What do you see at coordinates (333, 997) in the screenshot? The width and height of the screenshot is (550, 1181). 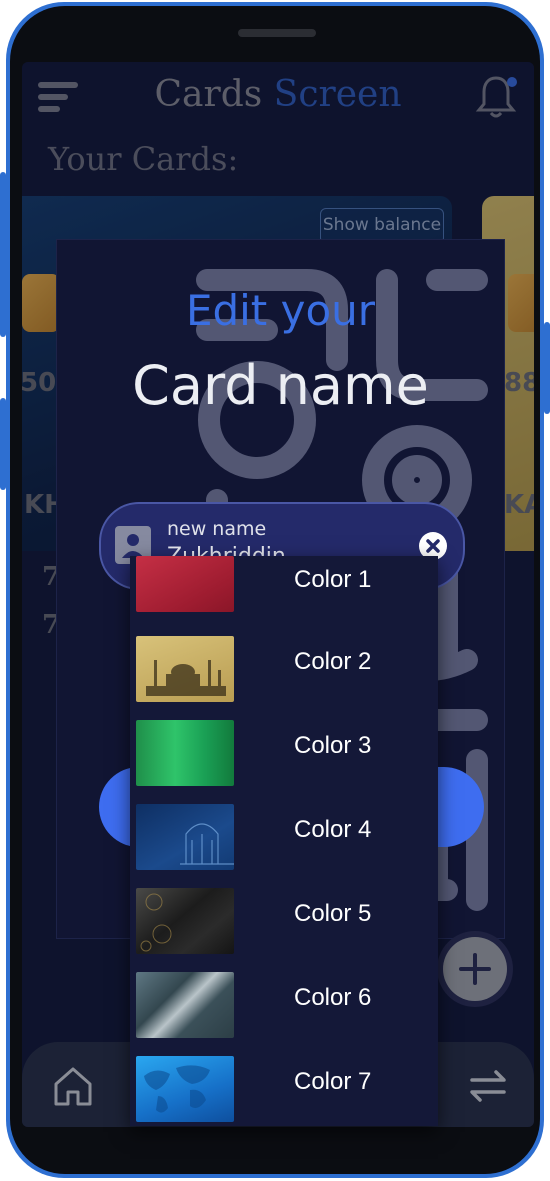 I see `color-option-label: Color 6` at bounding box center [333, 997].